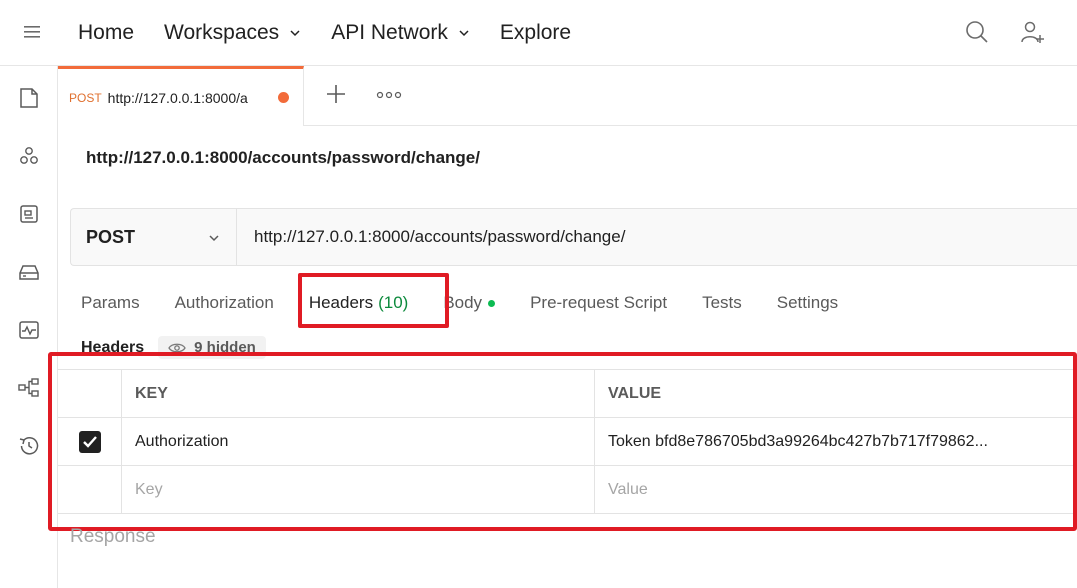 This screenshot has height=588, width=1077. What do you see at coordinates (389, 95) in the screenshot?
I see `more-tabs-icon` at bounding box center [389, 95].